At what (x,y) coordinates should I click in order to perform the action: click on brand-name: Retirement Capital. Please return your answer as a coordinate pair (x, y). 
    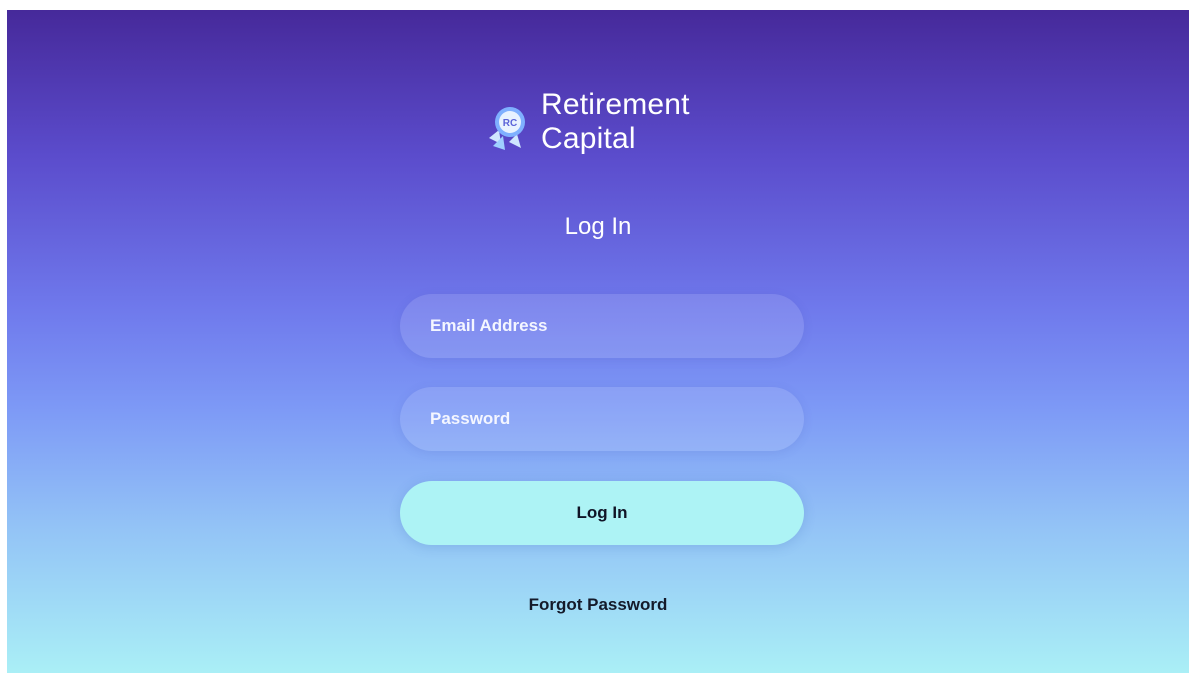
    Looking at the image, I should click on (615, 122).